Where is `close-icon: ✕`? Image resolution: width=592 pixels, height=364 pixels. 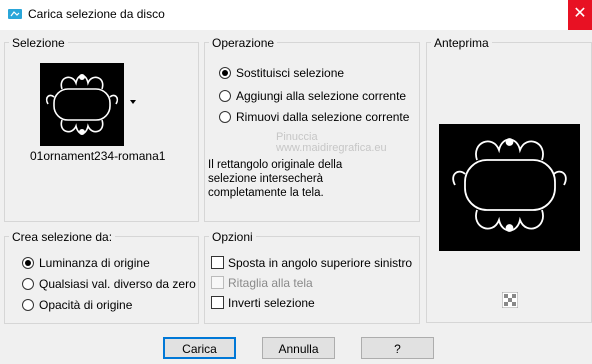
close-icon: ✕ is located at coordinates (580, 13).